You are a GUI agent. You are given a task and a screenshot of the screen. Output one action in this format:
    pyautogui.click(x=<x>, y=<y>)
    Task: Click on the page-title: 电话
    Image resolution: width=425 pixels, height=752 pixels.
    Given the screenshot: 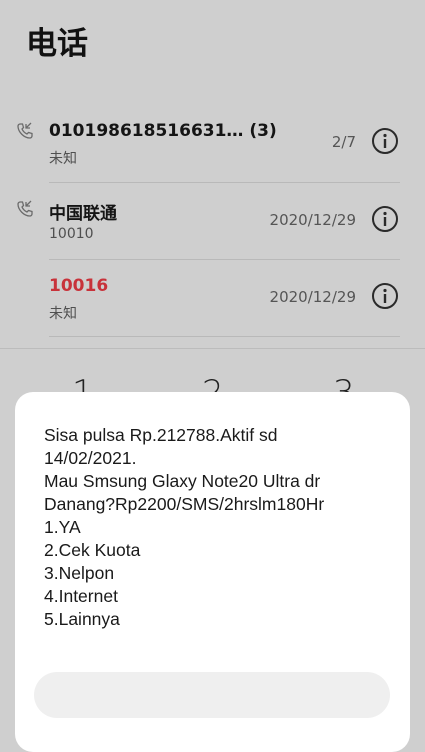 What is the action you would take?
    pyautogui.click(x=57, y=44)
    